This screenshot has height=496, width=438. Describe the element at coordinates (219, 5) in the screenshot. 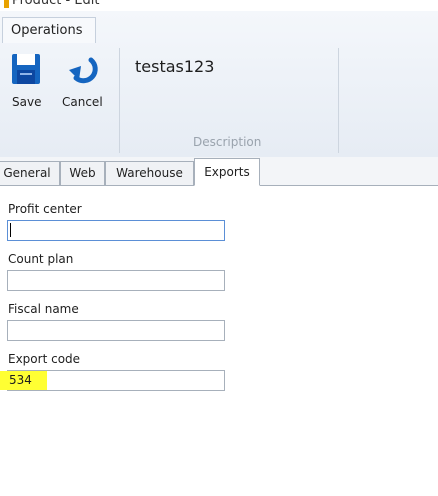

I see `window-titlebar: Product - Edit` at that location.